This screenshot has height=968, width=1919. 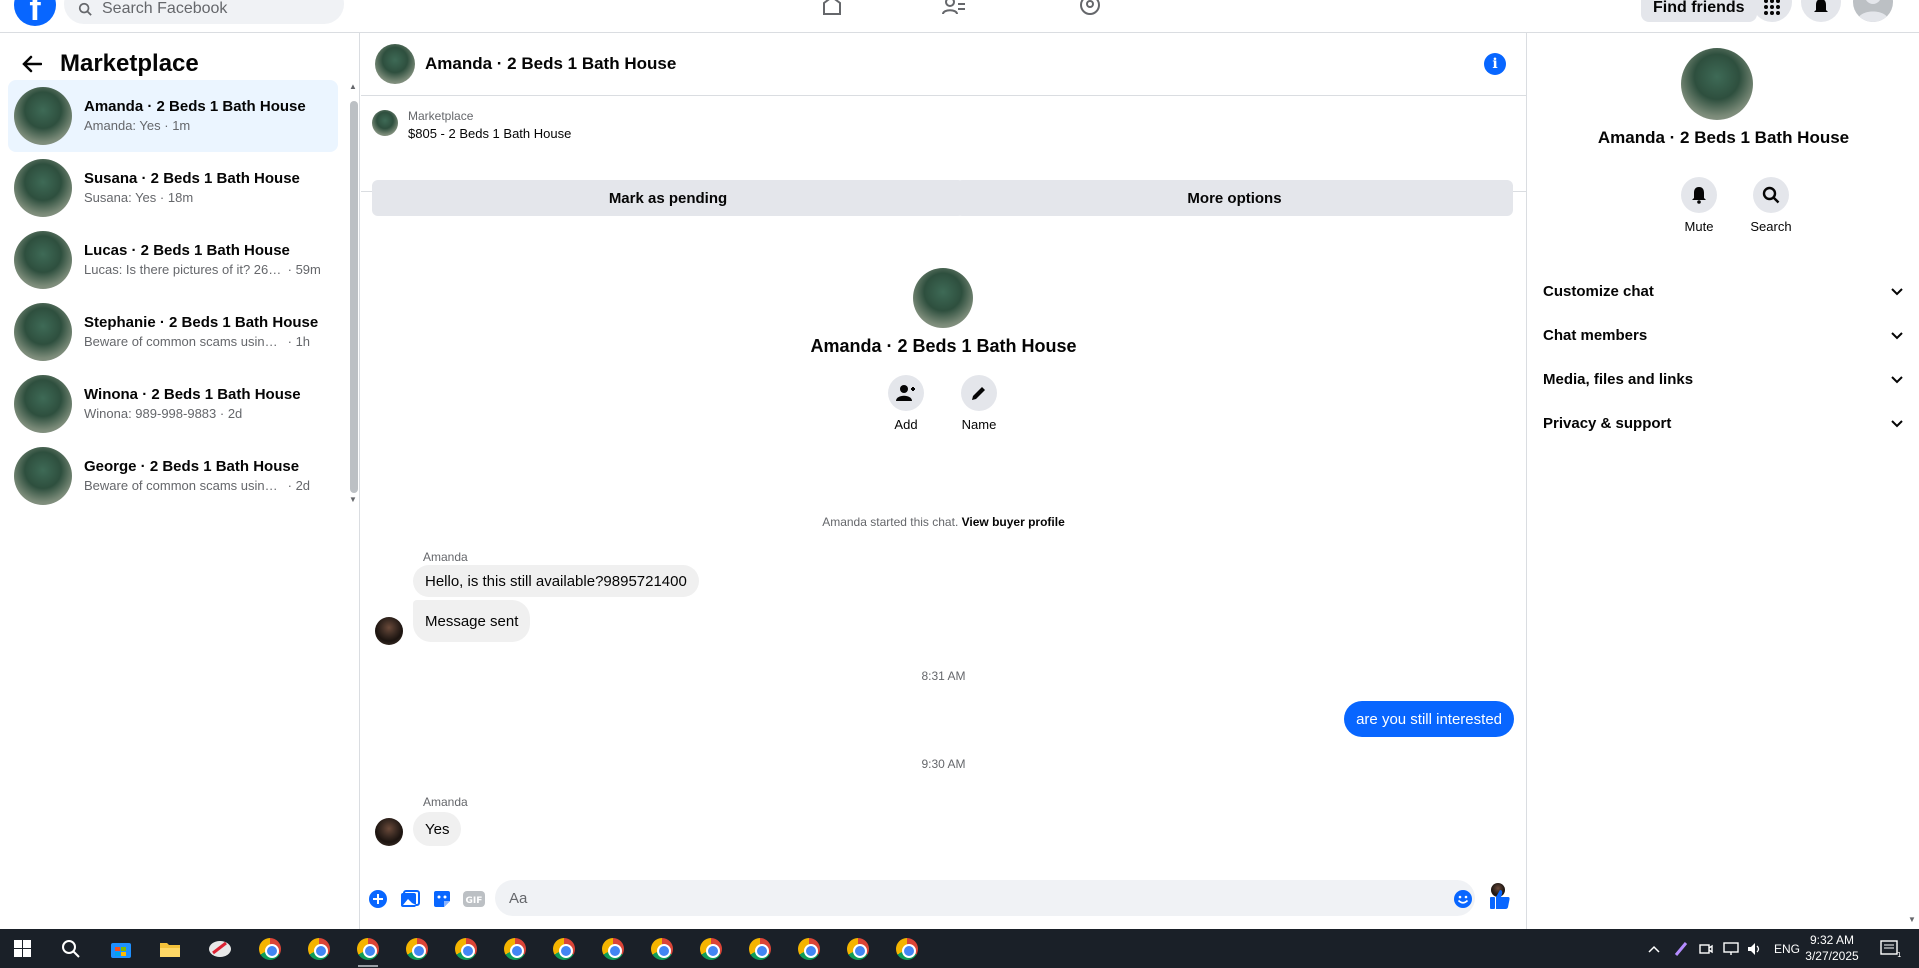 What do you see at coordinates (32, 64) in the screenshot?
I see `back-arrow-icon` at bounding box center [32, 64].